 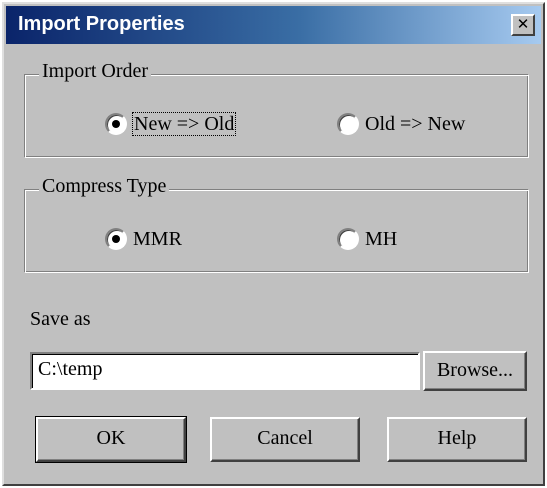 What do you see at coordinates (381, 239) in the screenshot?
I see `radio-mh-label: MH` at bounding box center [381, 239].